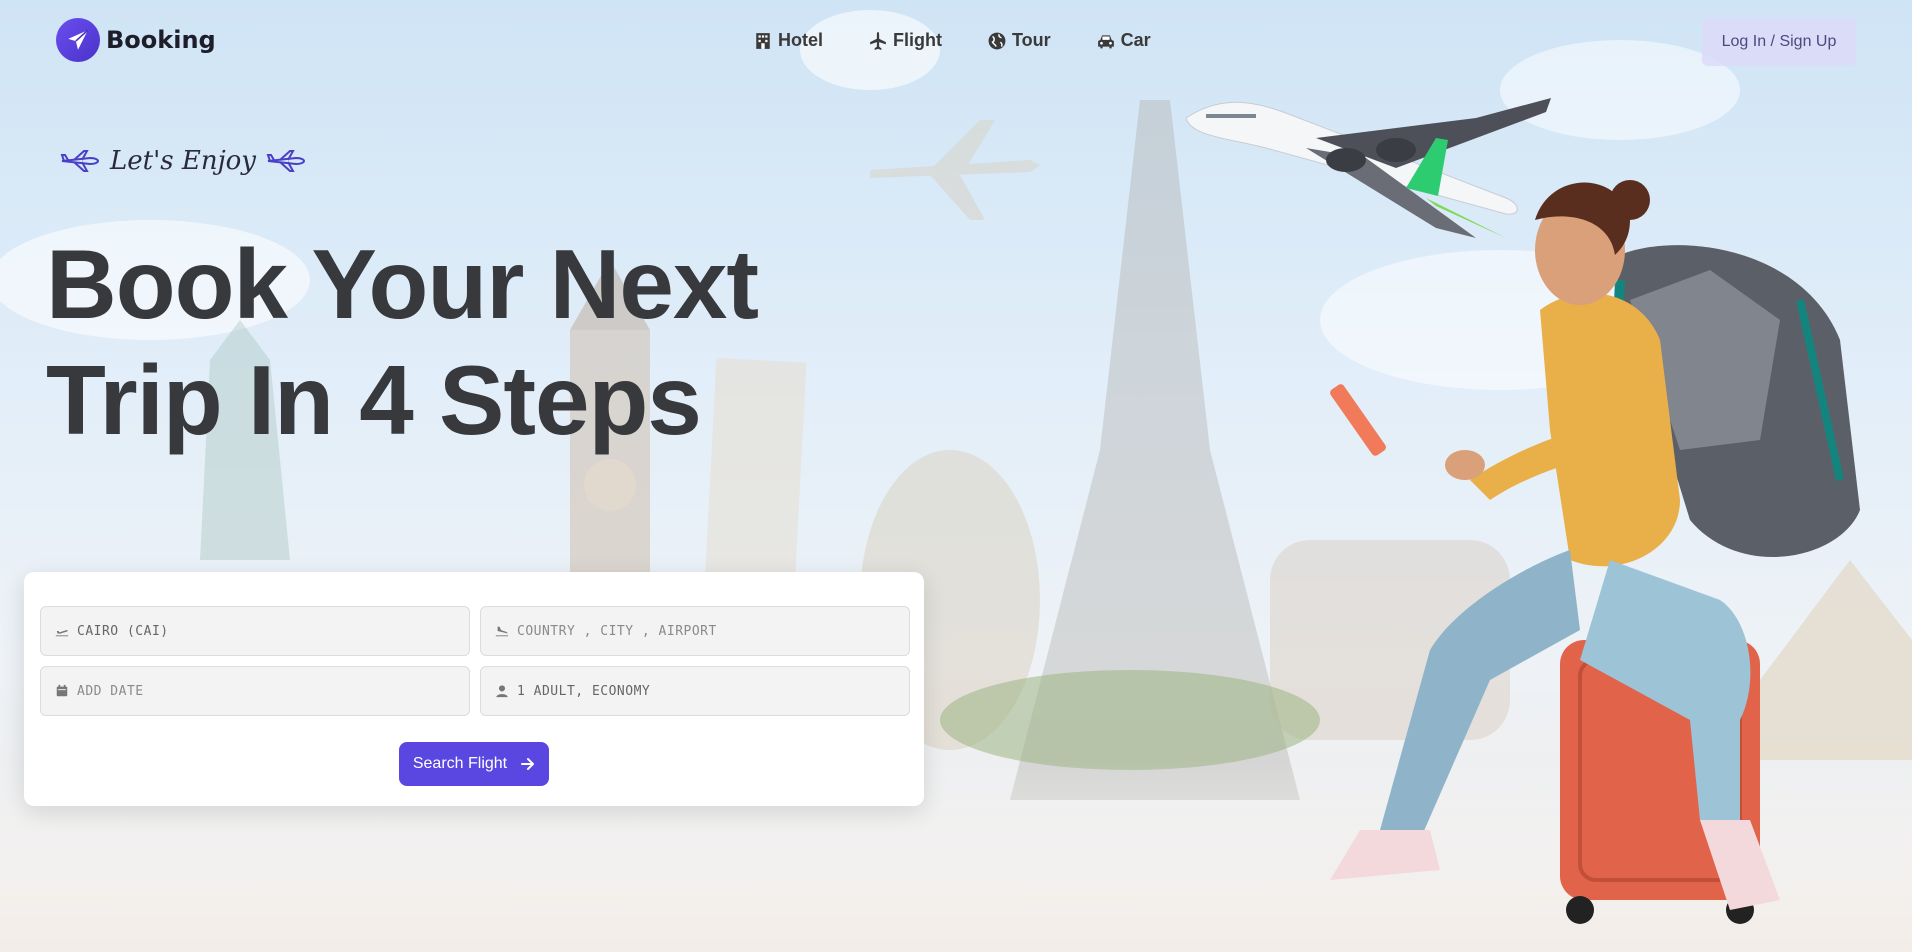 The height and width of the screenshot is (952, 1912). Describe the element at coordinates (267, 691) in the screenshot. I see `date-input` at that location.